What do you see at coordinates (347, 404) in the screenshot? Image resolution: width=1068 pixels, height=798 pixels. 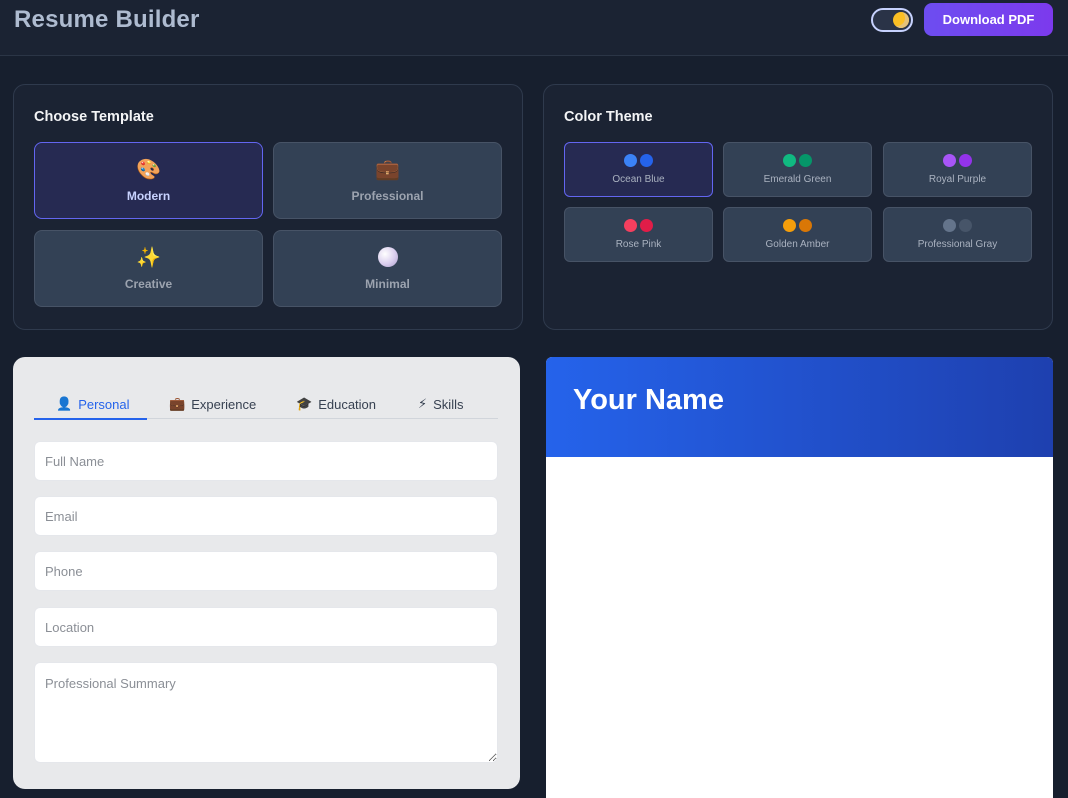 I see `tab-label: Education` at bounding box center [347, 404].